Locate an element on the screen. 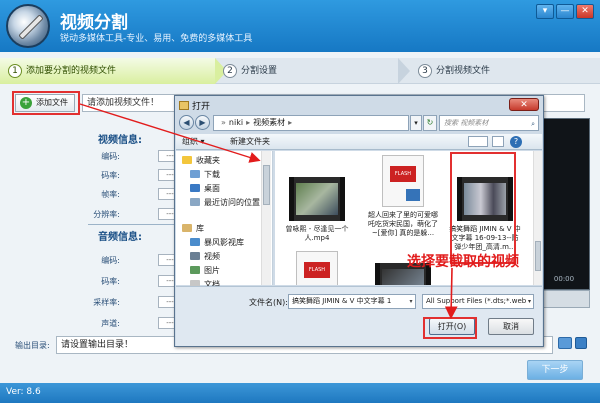 This screenshot has width=600, height=403. view-mode-icon is located at coordinates (478, 141).